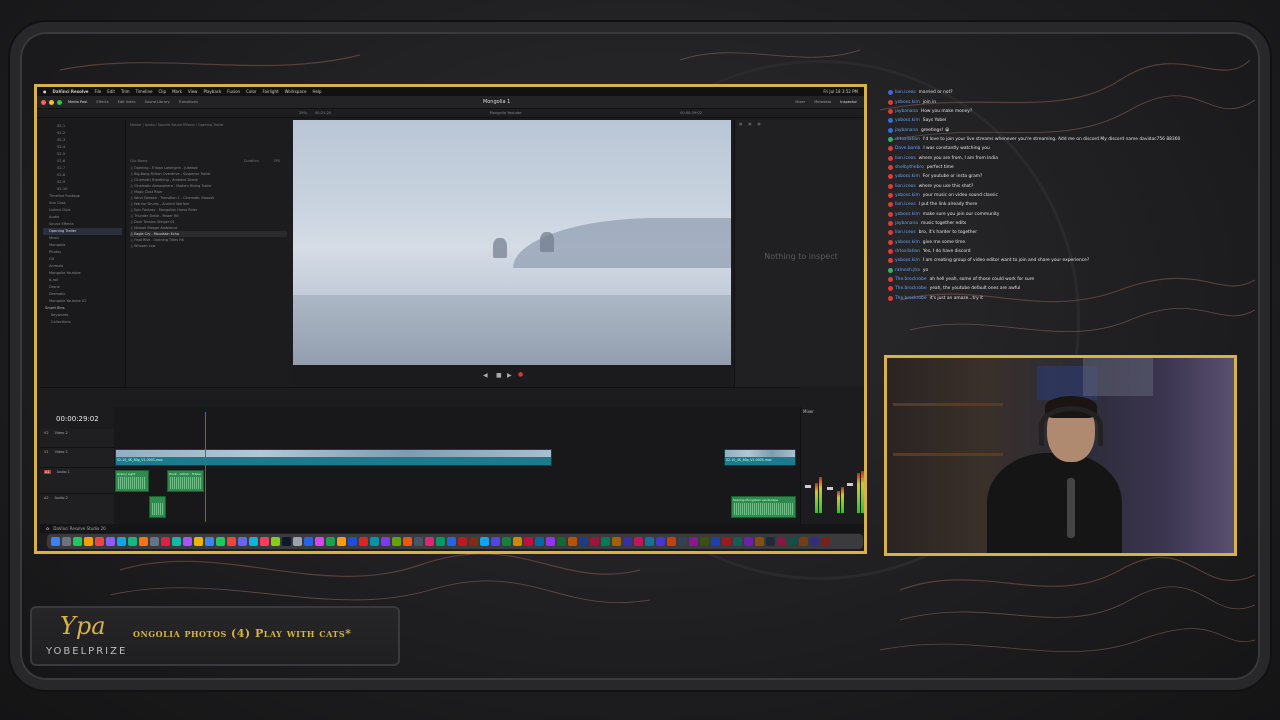 This screenshot has height=720, width=1280. Describe the element at coordinates (82, 154) in the screenshot. I see `bin-item: 02-5` at that location.